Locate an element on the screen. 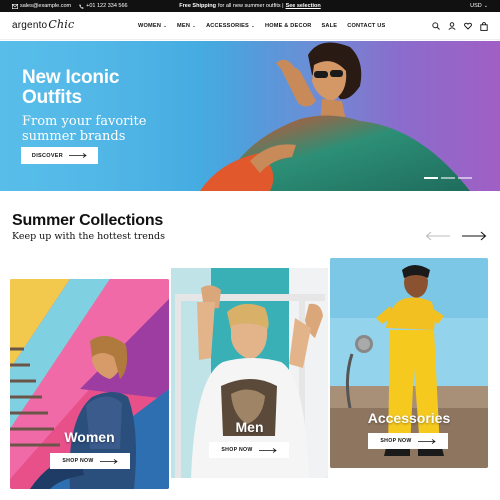  card-title: Women is located at coordinates (89, 437).